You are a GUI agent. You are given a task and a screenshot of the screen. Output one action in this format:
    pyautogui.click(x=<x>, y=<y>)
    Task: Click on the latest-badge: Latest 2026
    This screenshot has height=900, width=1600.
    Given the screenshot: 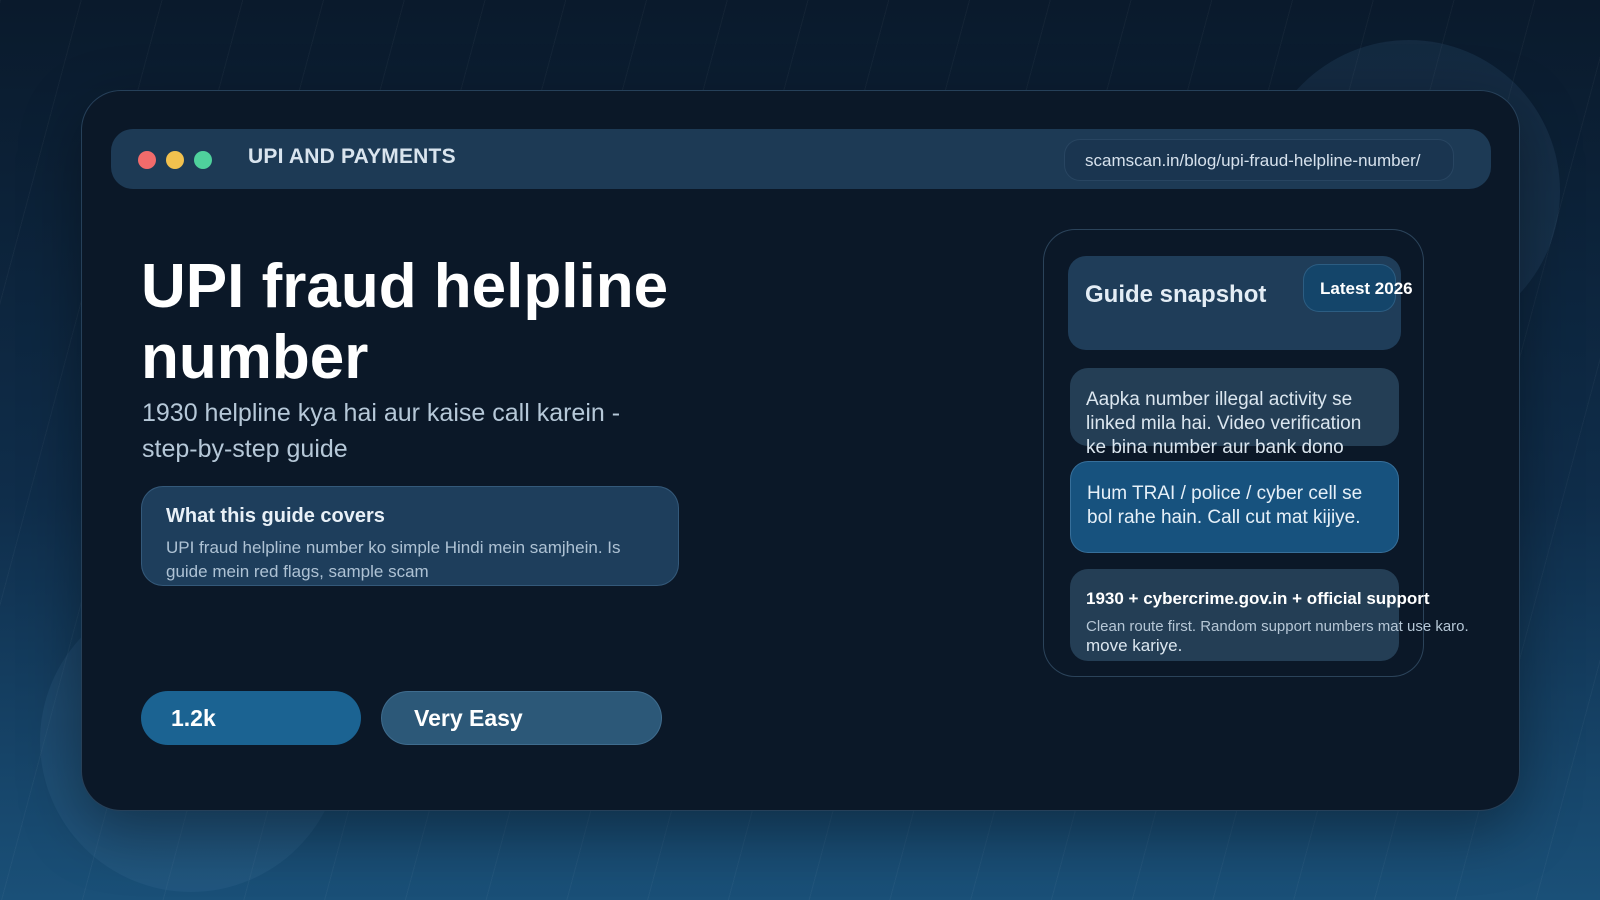 What is the action you would take?
    pyautogui.click(x=1358, y=288)
    